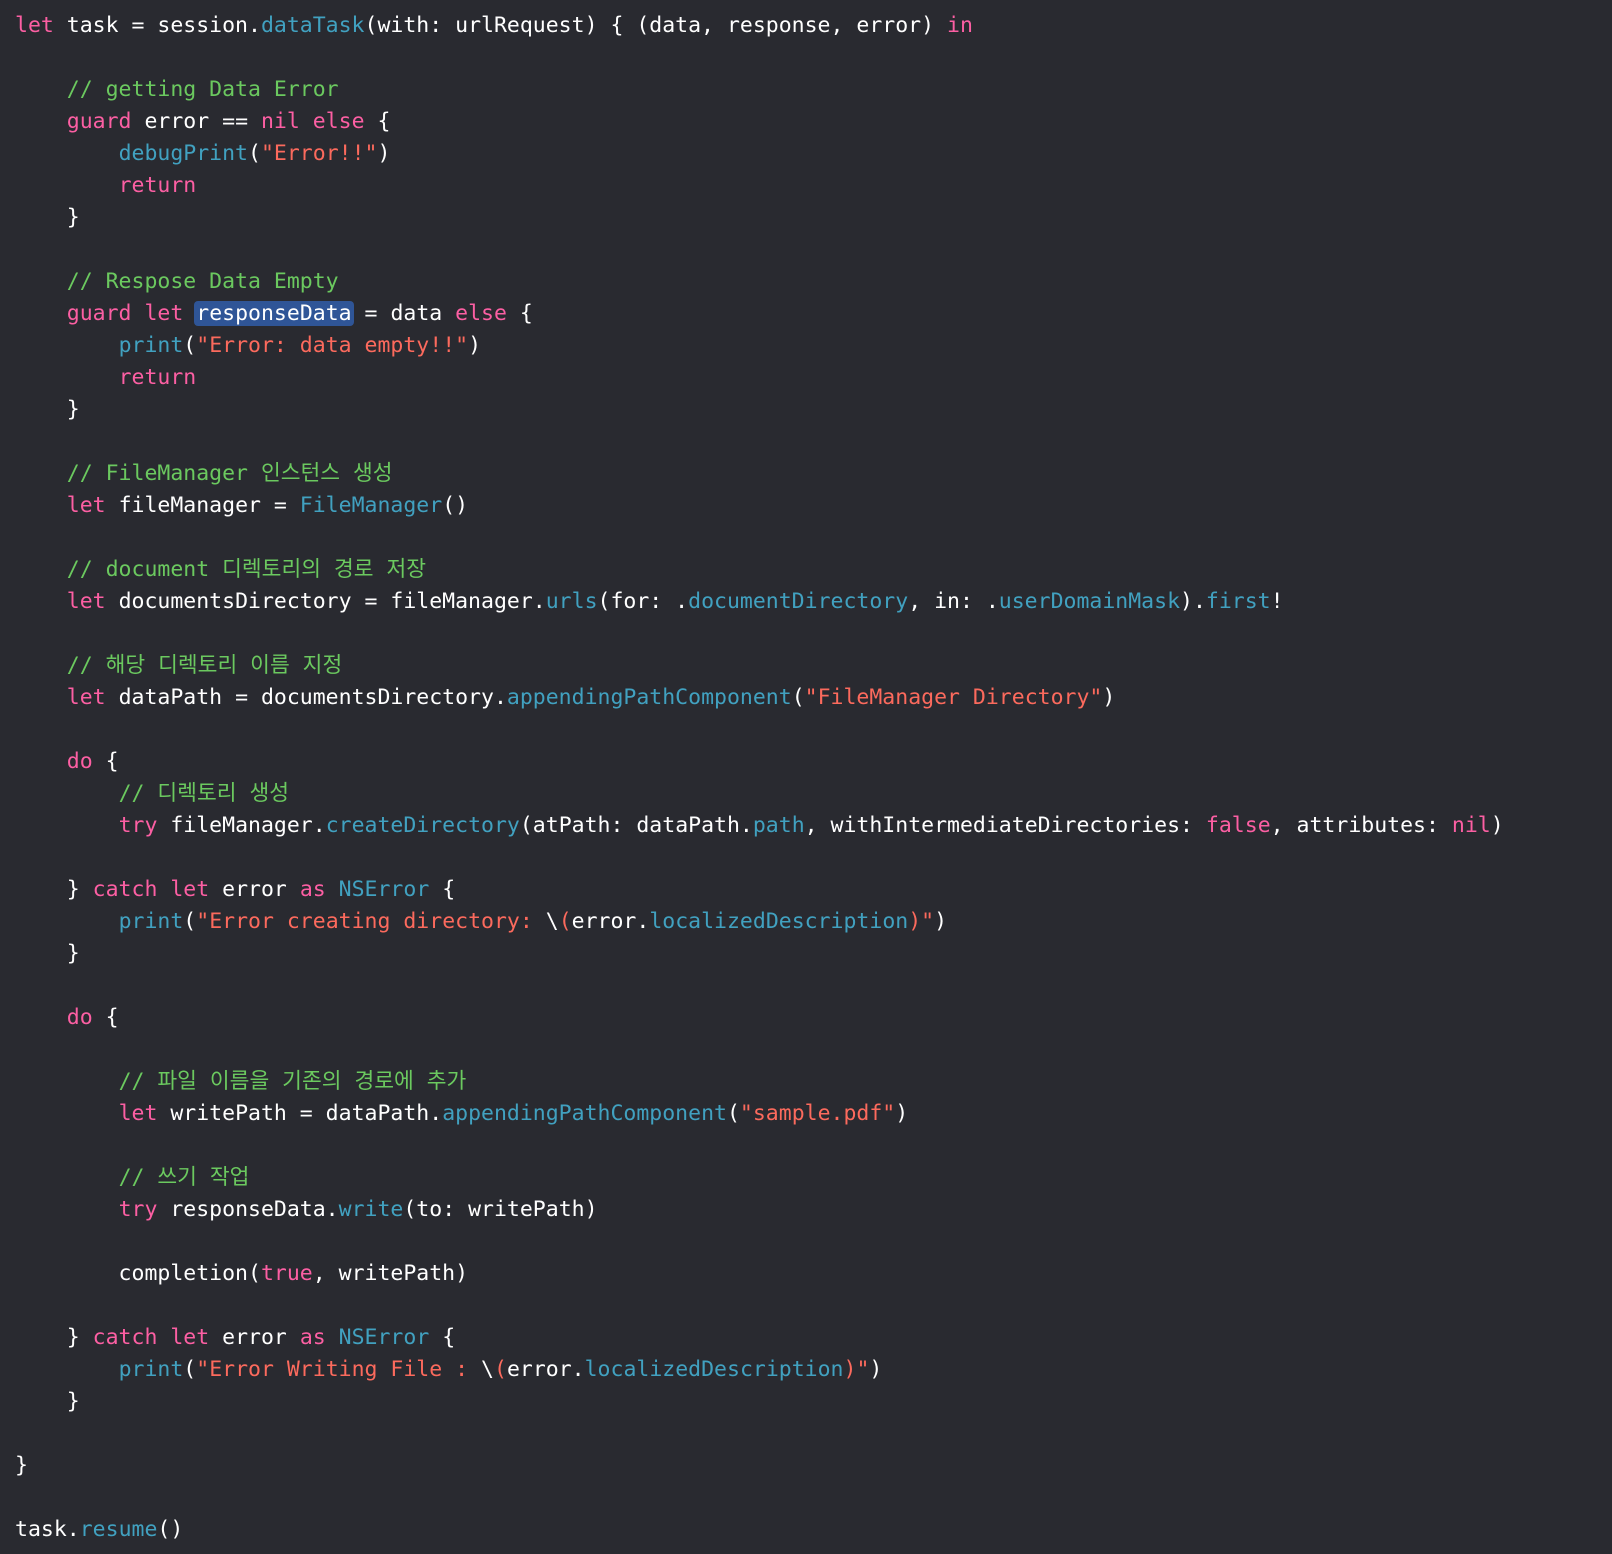 The image size is (1612, 1554). I want to click on code-line: task.resume(), so click(813, 1530).